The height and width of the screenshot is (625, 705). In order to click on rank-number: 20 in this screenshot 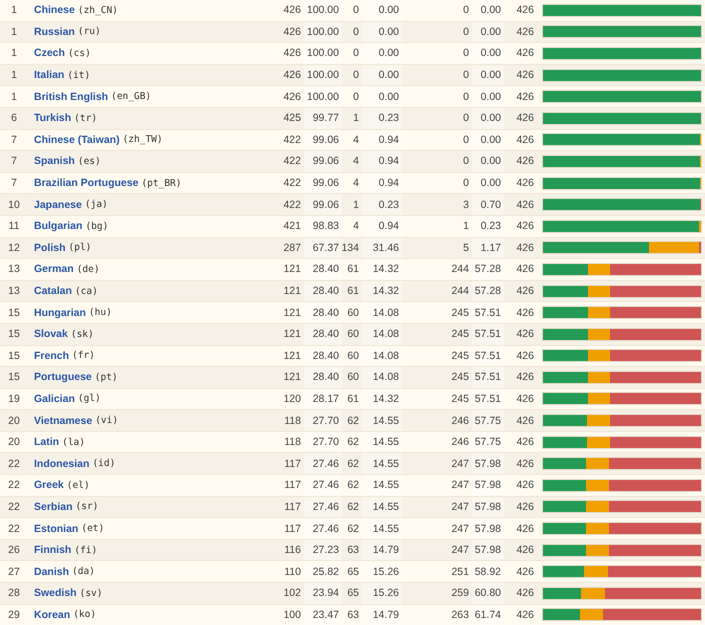, I will do `click(14, 420)`.